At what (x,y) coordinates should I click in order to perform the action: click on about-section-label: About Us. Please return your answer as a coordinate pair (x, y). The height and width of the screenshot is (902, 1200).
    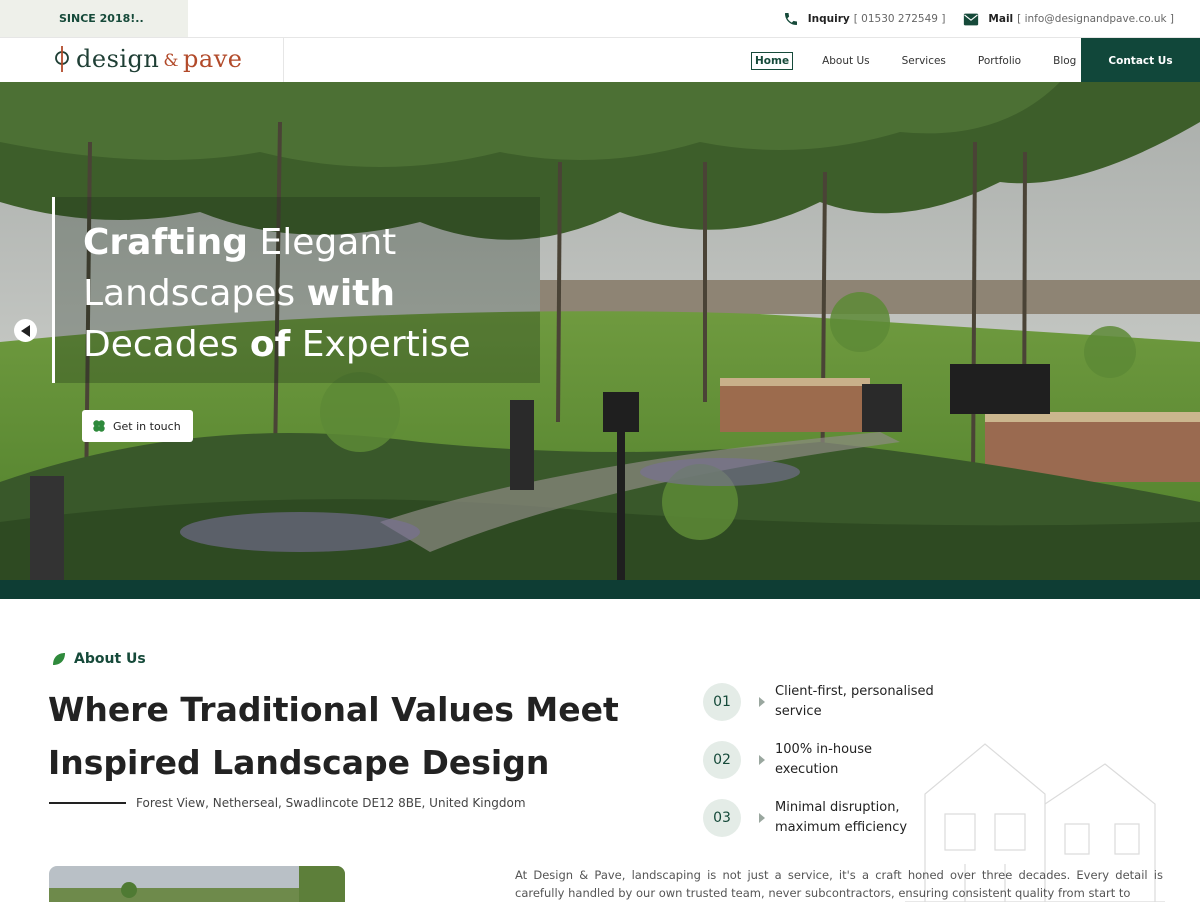
    Looking at the image, I should click on (98, 659).